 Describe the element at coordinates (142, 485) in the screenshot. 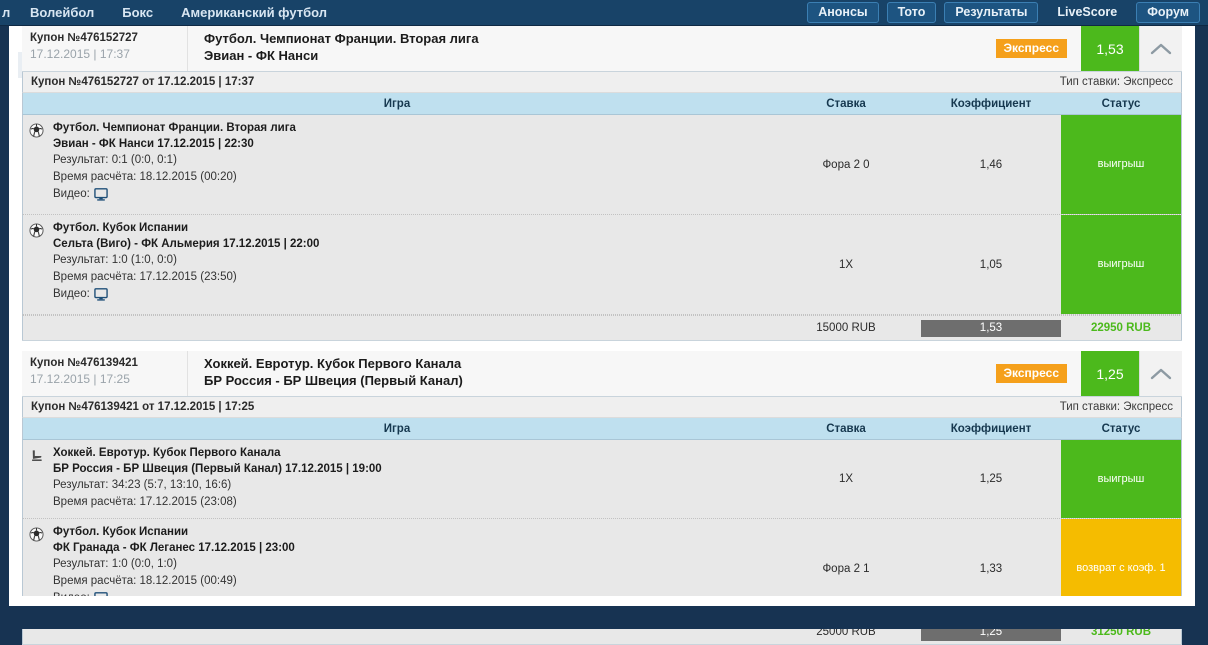

I see `row-result: Результат: 34:23 (5:7, 13:10, 16:6)` at that location.